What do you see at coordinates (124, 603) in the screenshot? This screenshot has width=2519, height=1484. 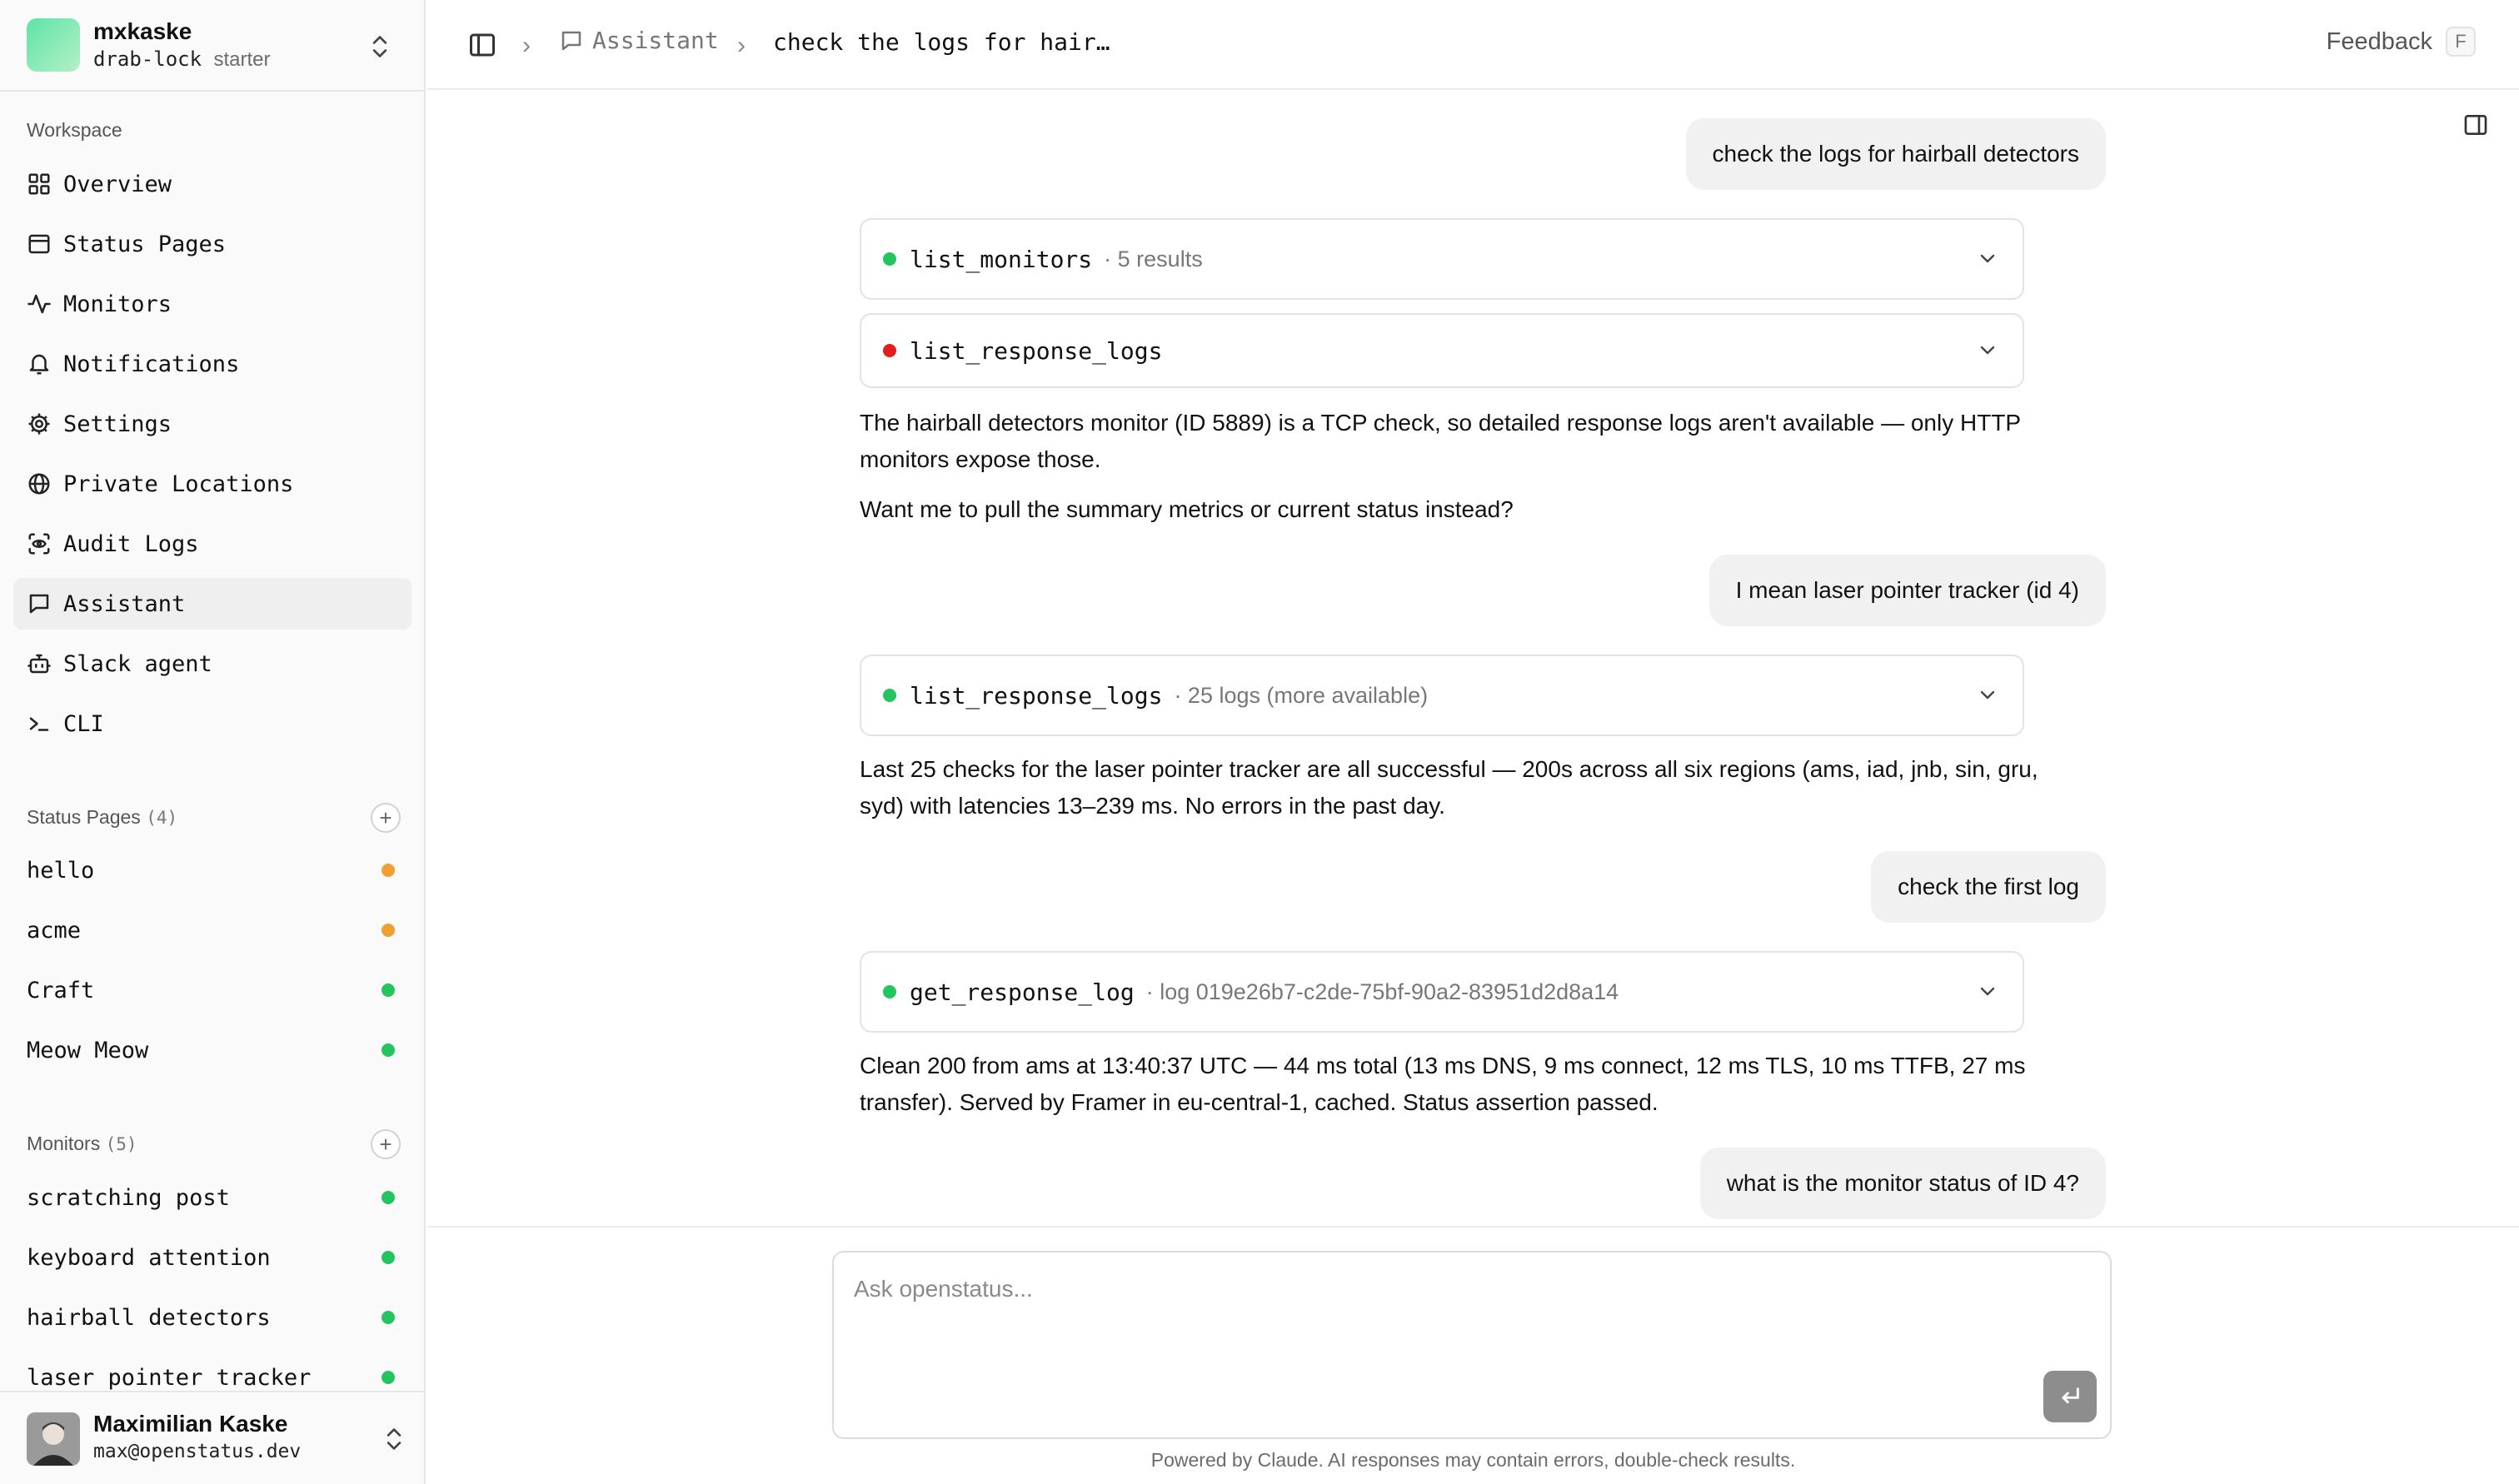 I see `nav-label: Assistant` at bounding box center [124, 603].